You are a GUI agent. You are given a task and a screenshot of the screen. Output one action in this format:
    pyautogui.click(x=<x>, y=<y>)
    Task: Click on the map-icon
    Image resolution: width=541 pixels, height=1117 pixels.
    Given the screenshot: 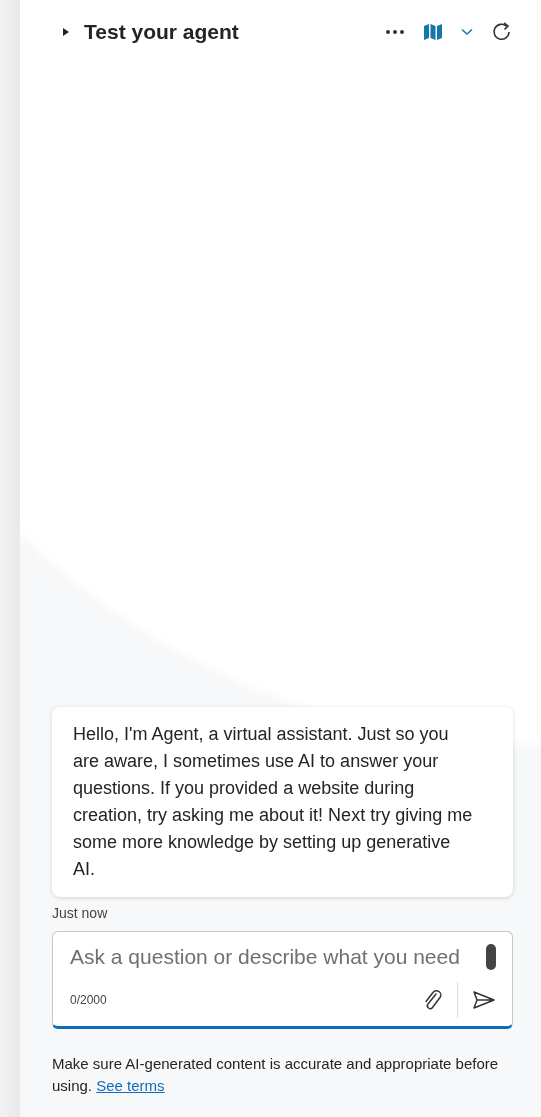 What is the action you would take?
    pyautogui.click(x=433, y=32)
    